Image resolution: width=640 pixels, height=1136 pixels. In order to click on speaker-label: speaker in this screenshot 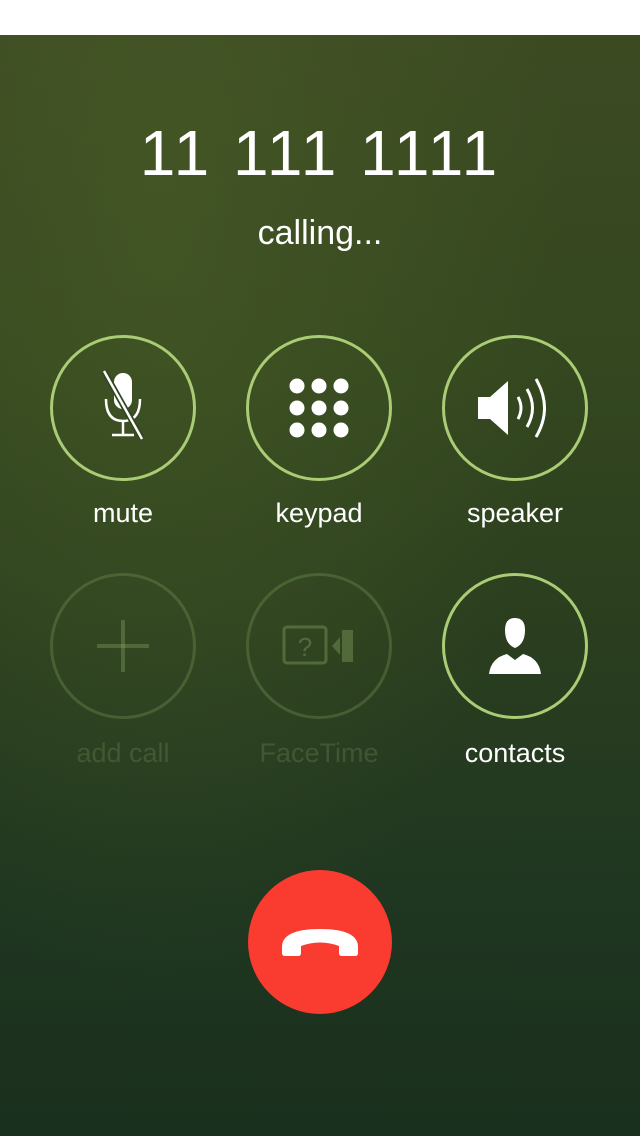, I will do `click(515, 513)`.